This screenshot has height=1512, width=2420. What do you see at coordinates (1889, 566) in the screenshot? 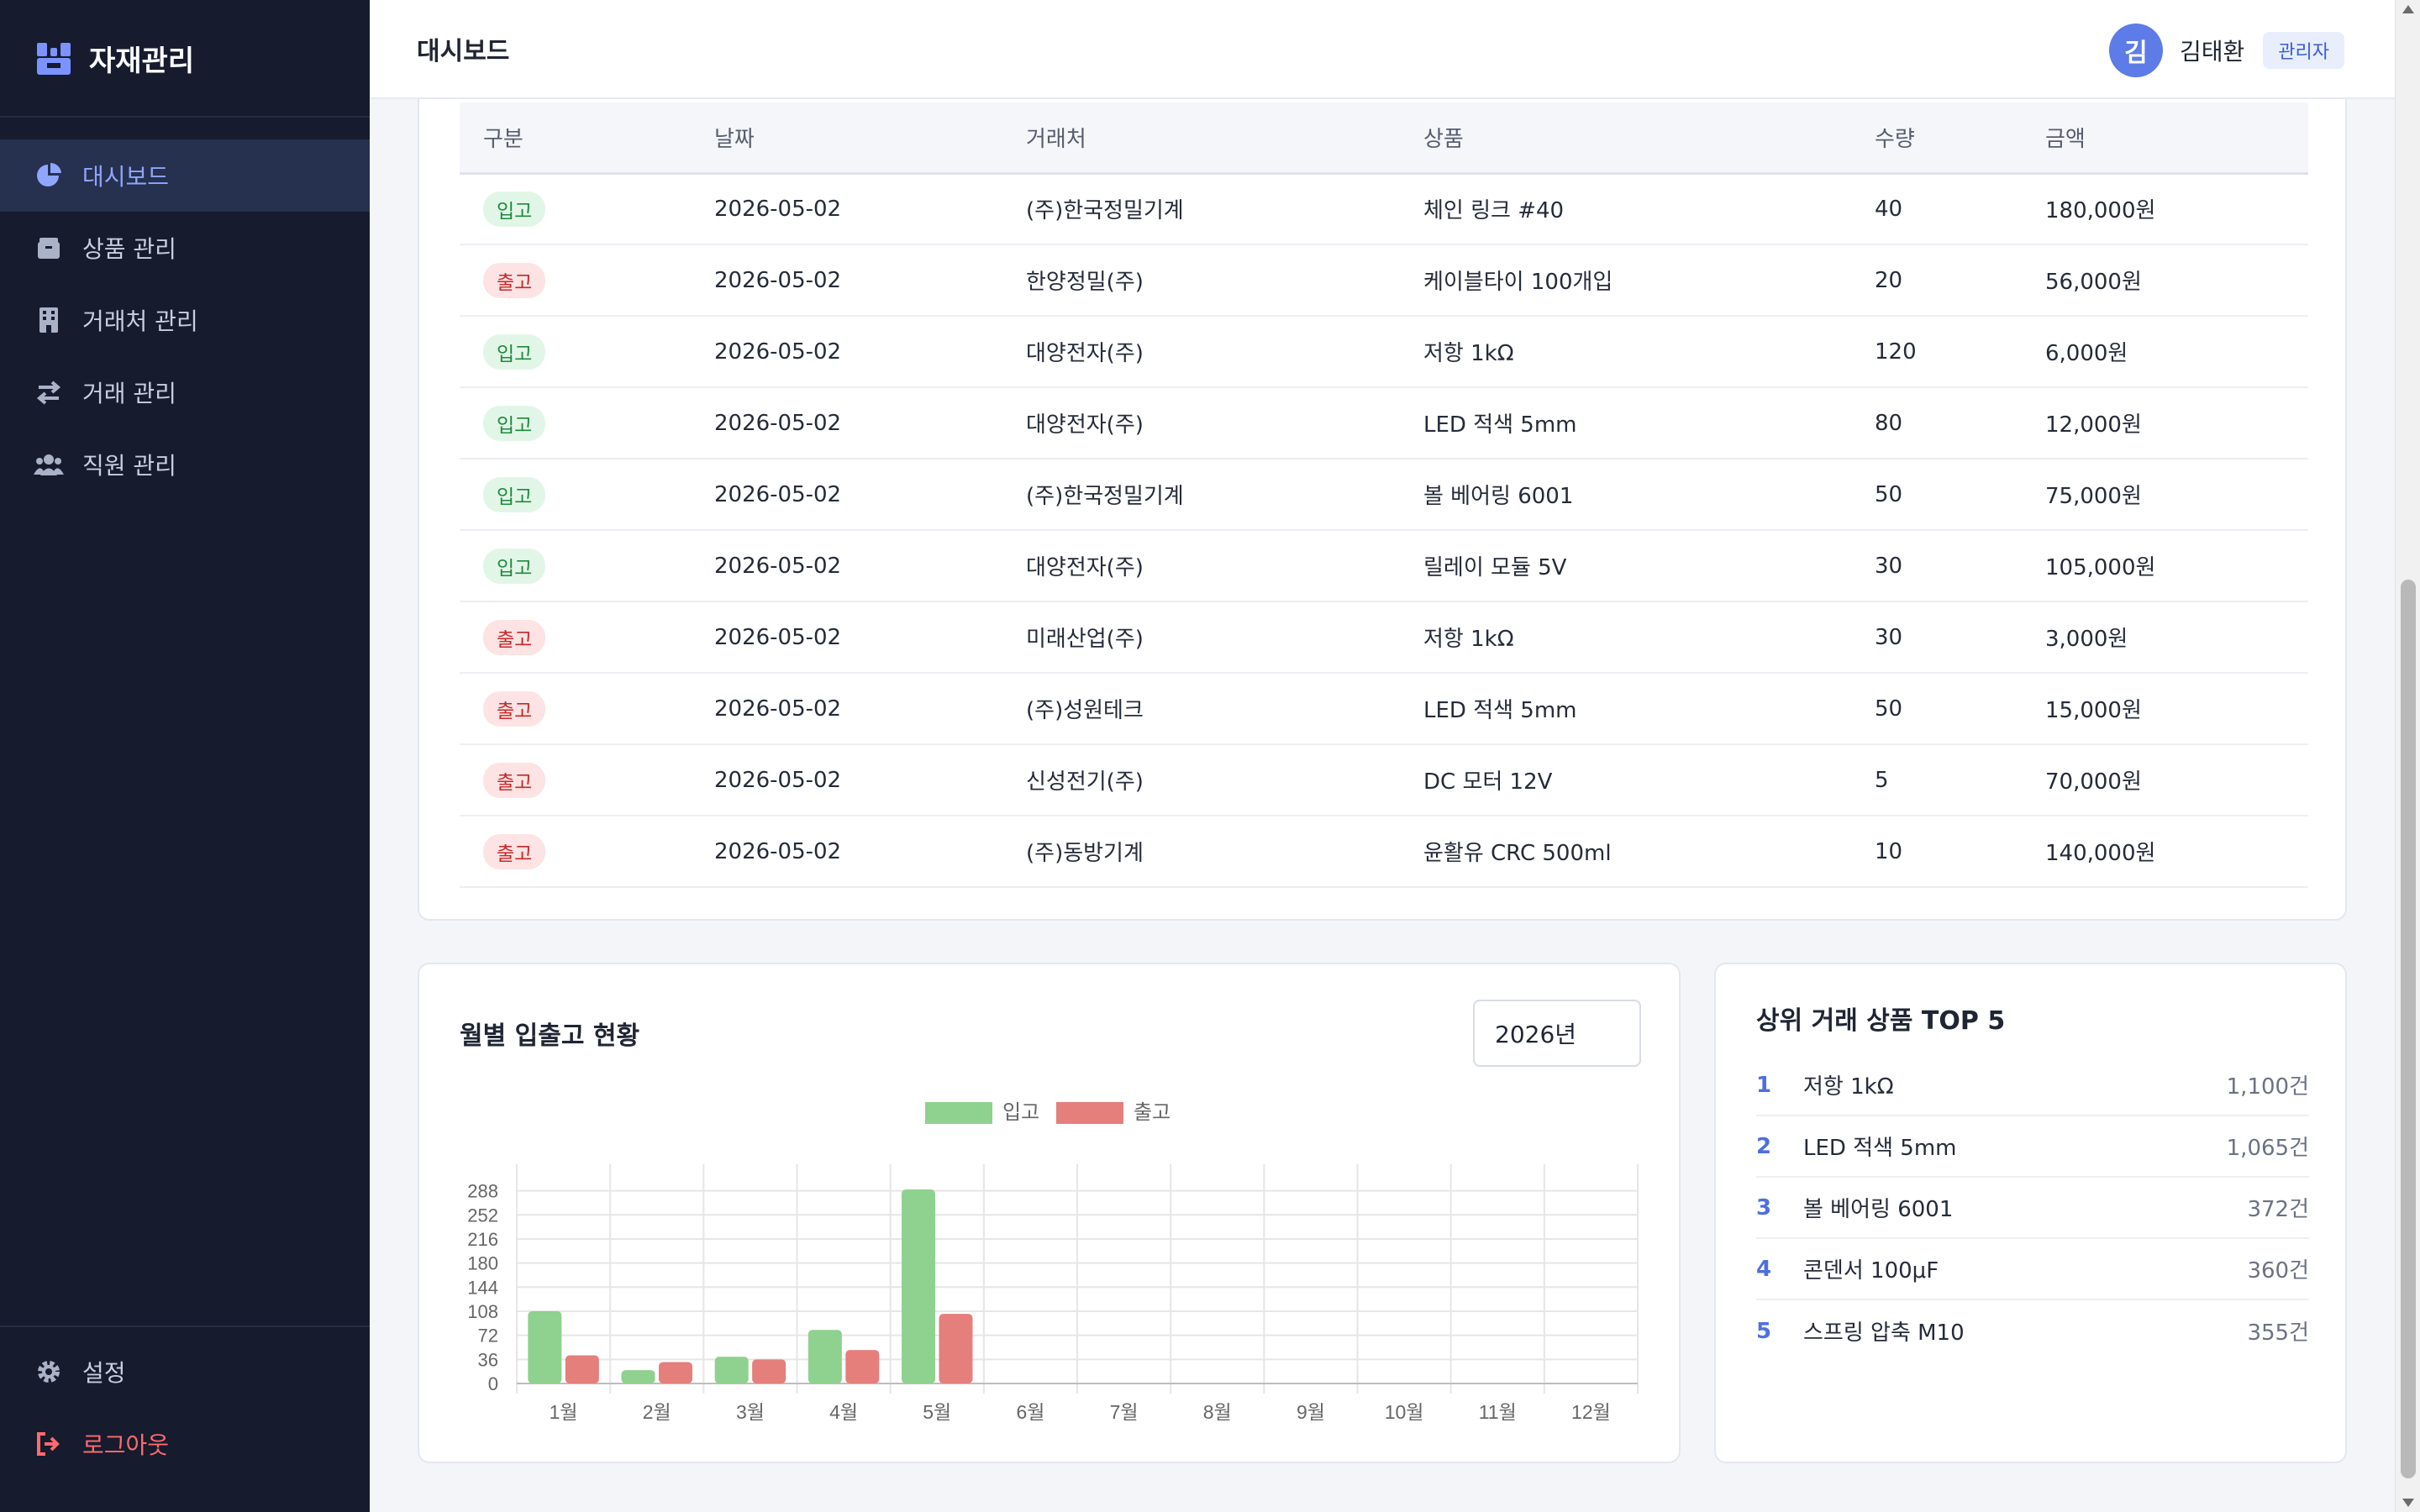
I see `qty-cell: 30` at bounding box center [1889, 566].